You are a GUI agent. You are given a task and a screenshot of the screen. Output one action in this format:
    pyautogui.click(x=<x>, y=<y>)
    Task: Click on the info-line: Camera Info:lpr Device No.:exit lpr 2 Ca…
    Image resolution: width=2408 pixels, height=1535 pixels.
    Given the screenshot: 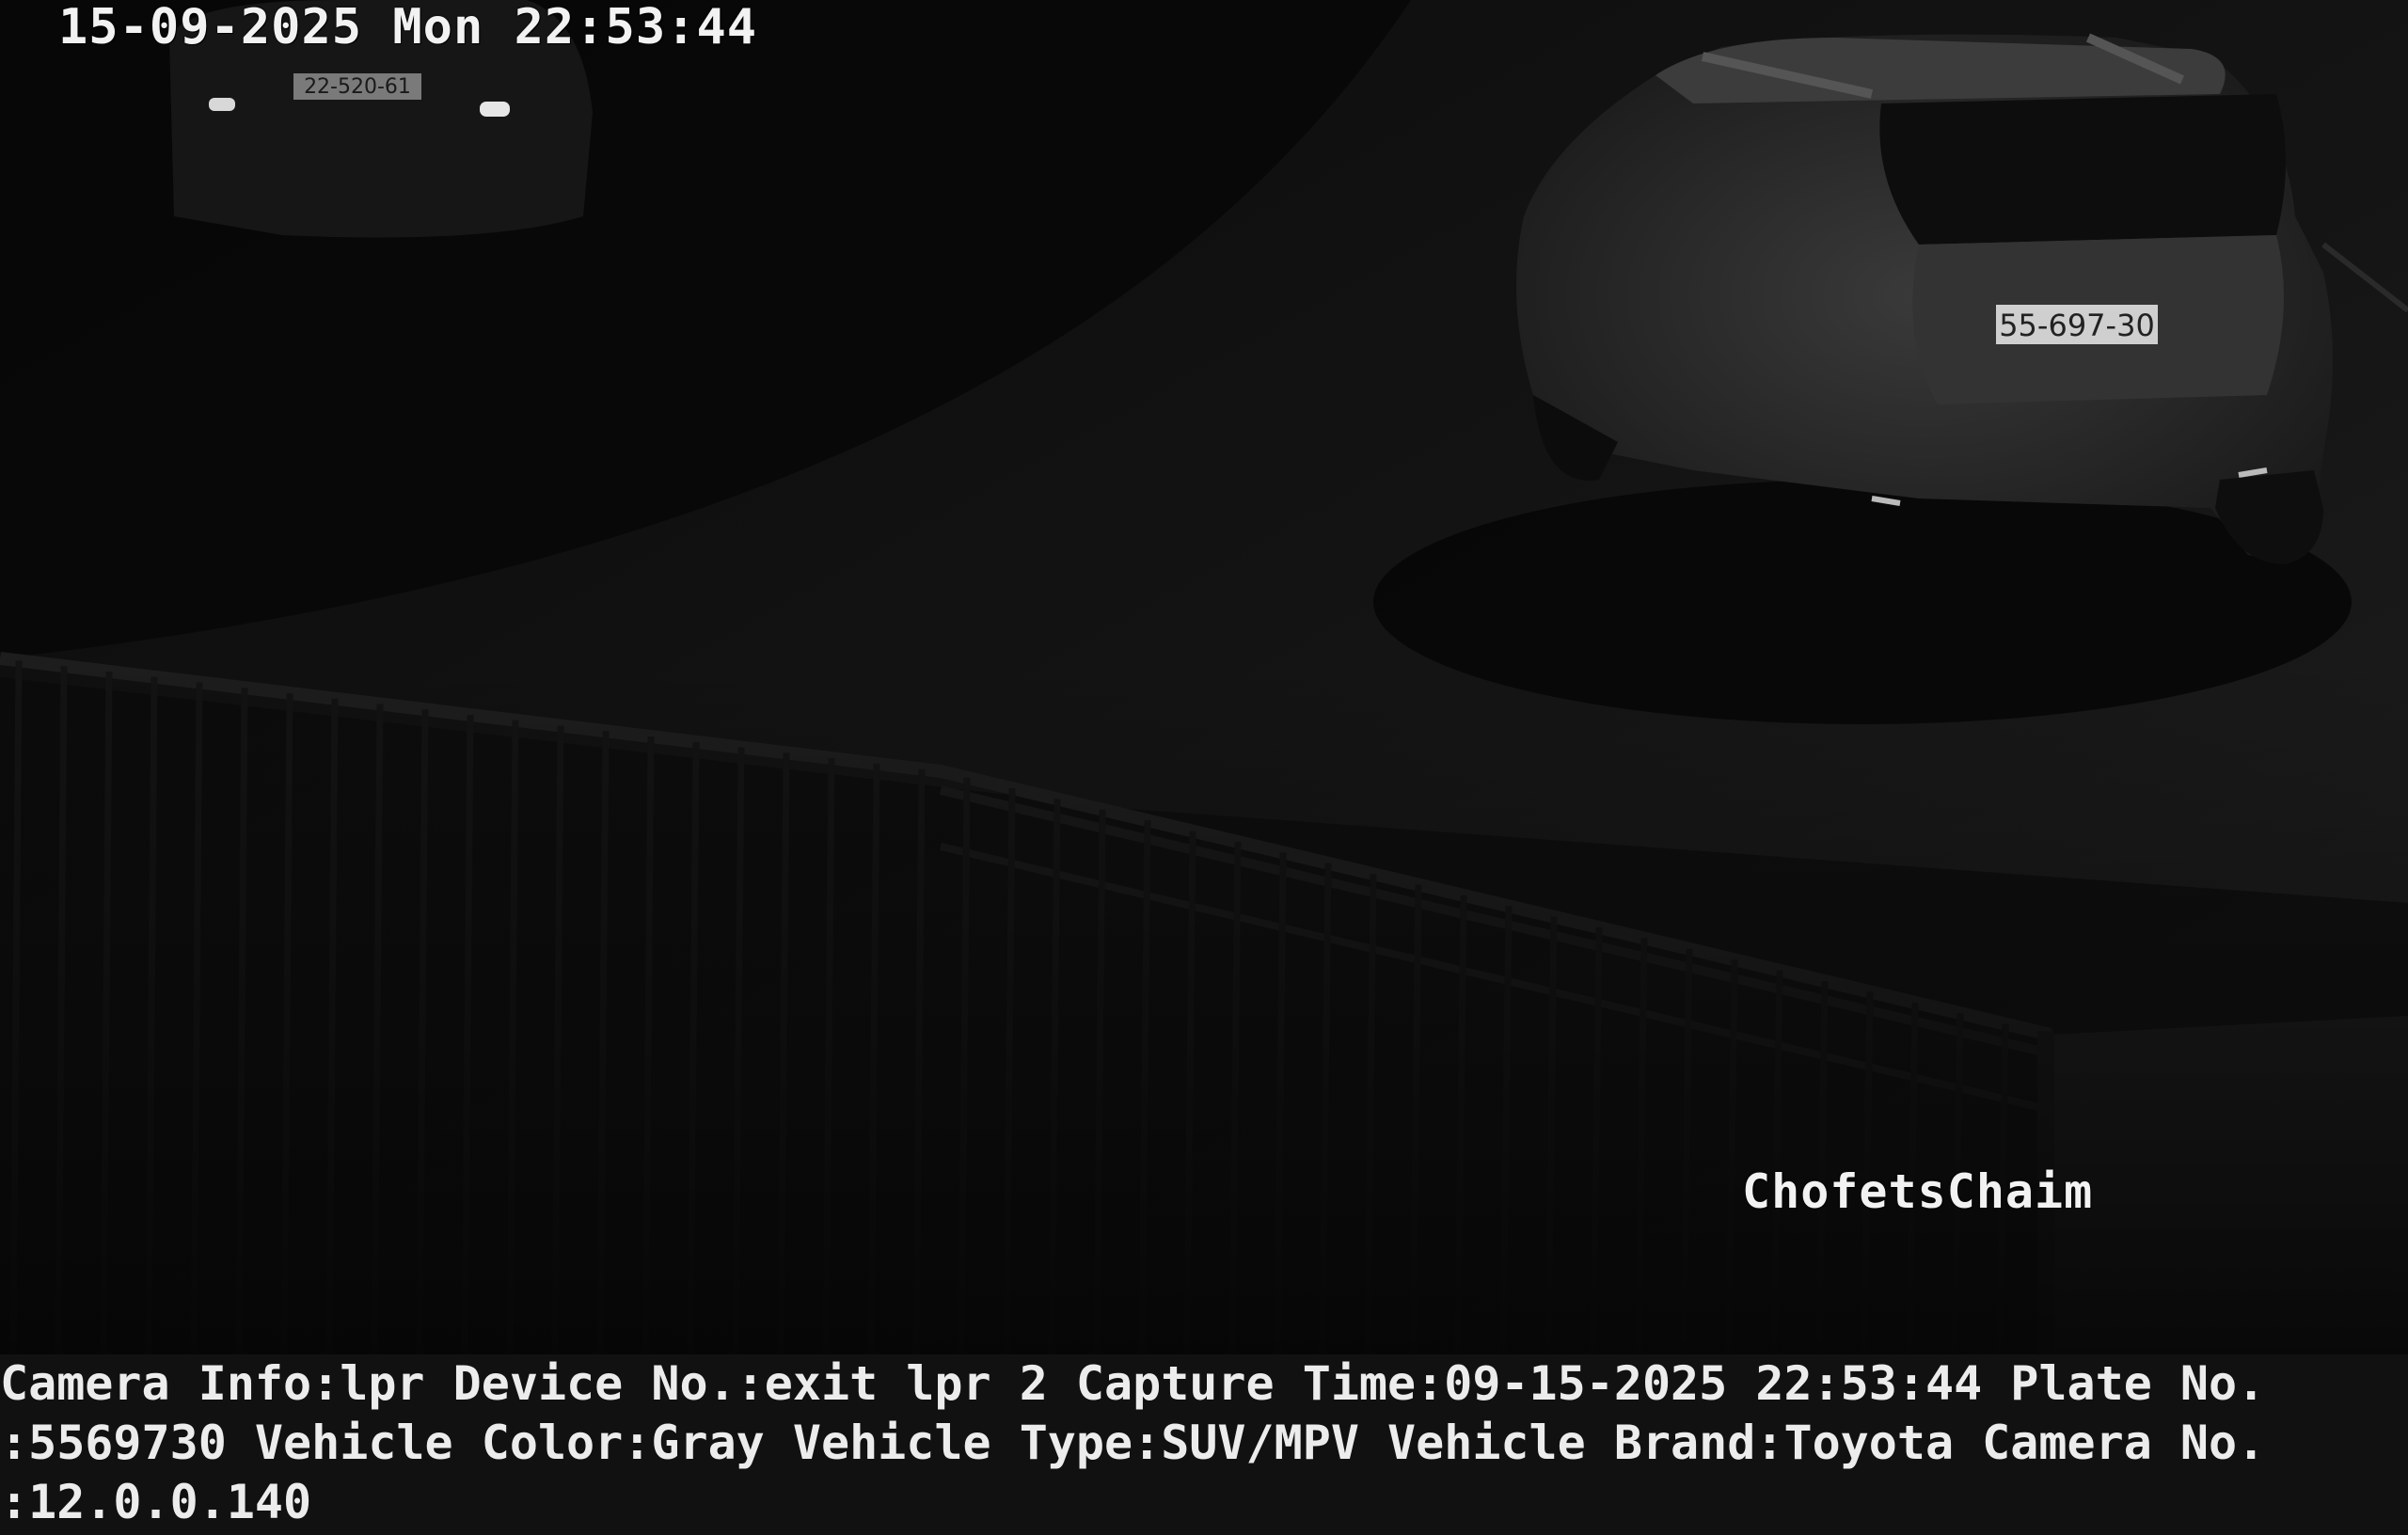 What is the action you would take?
    pyautogui.click(x=1133, y=1383)
    